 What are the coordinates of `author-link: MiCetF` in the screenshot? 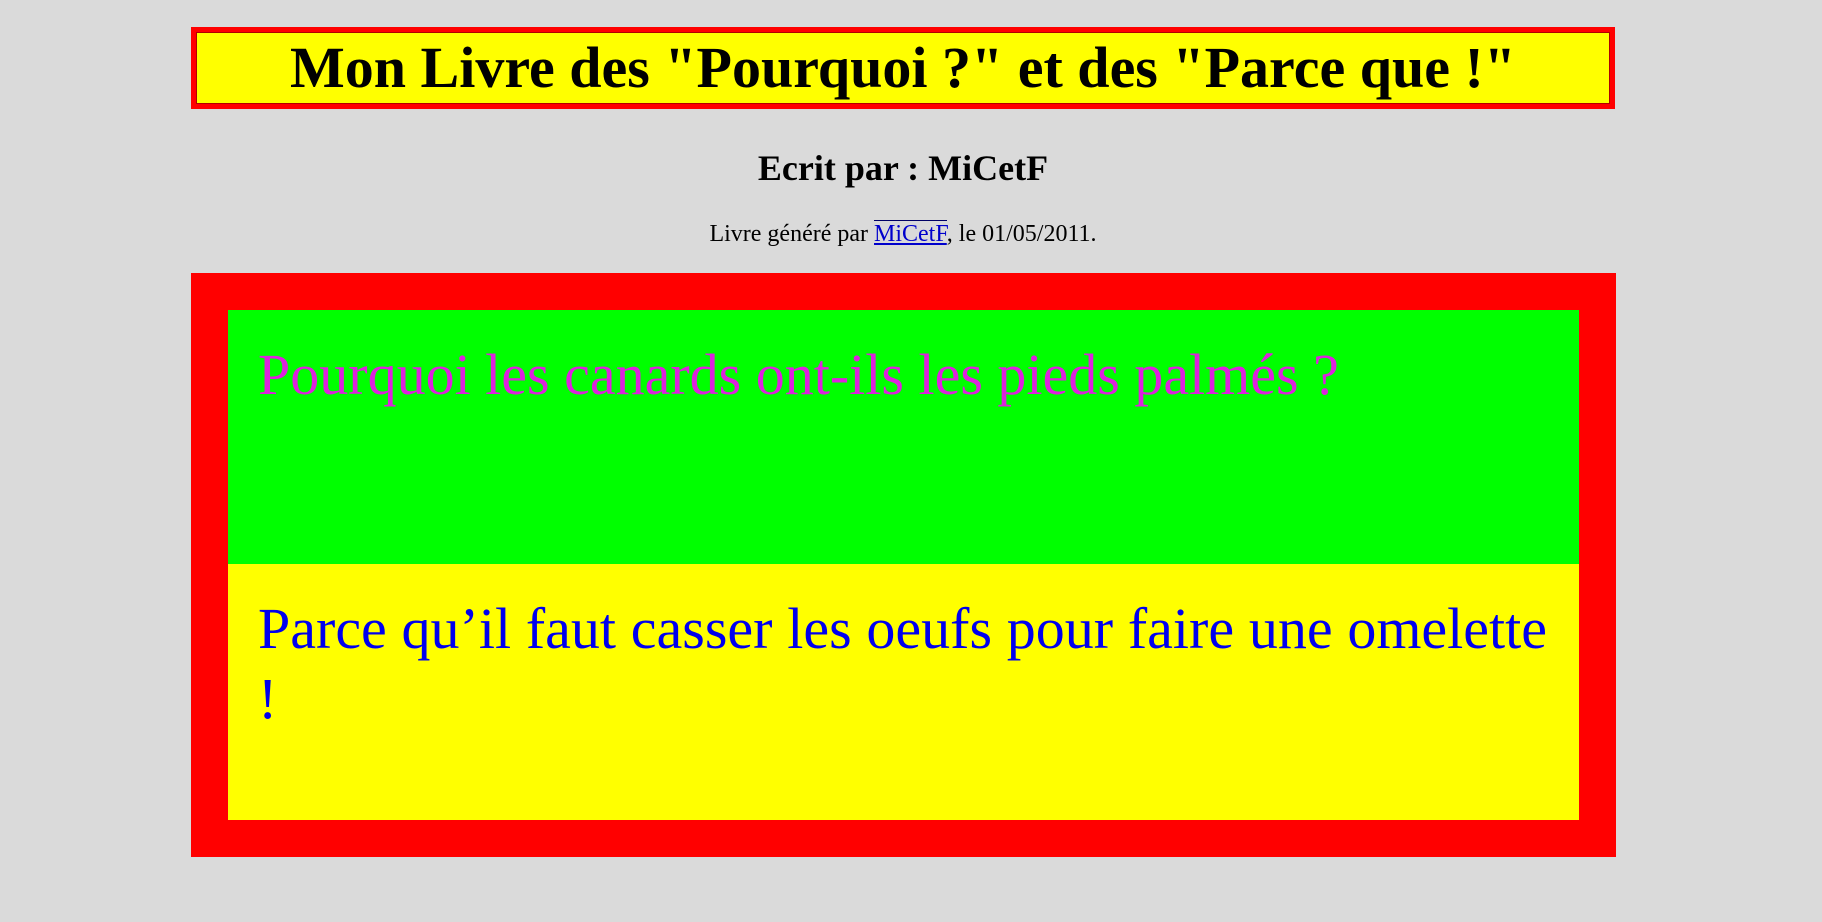 It's located at (910, 233).